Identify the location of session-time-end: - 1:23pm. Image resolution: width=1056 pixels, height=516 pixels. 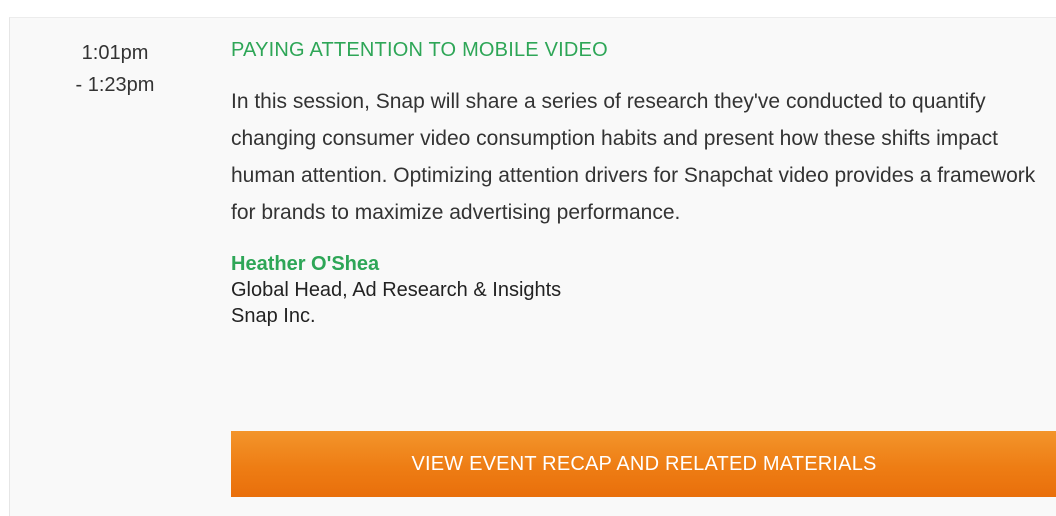
(115, 85).